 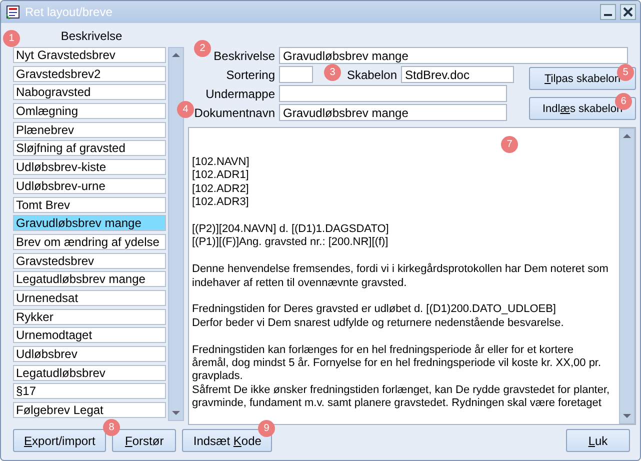 What do you see at coordinates (89, 372) in the screenshot?
I see `list-item: Legatudløbsbrev` at bounding box center [89, 372].